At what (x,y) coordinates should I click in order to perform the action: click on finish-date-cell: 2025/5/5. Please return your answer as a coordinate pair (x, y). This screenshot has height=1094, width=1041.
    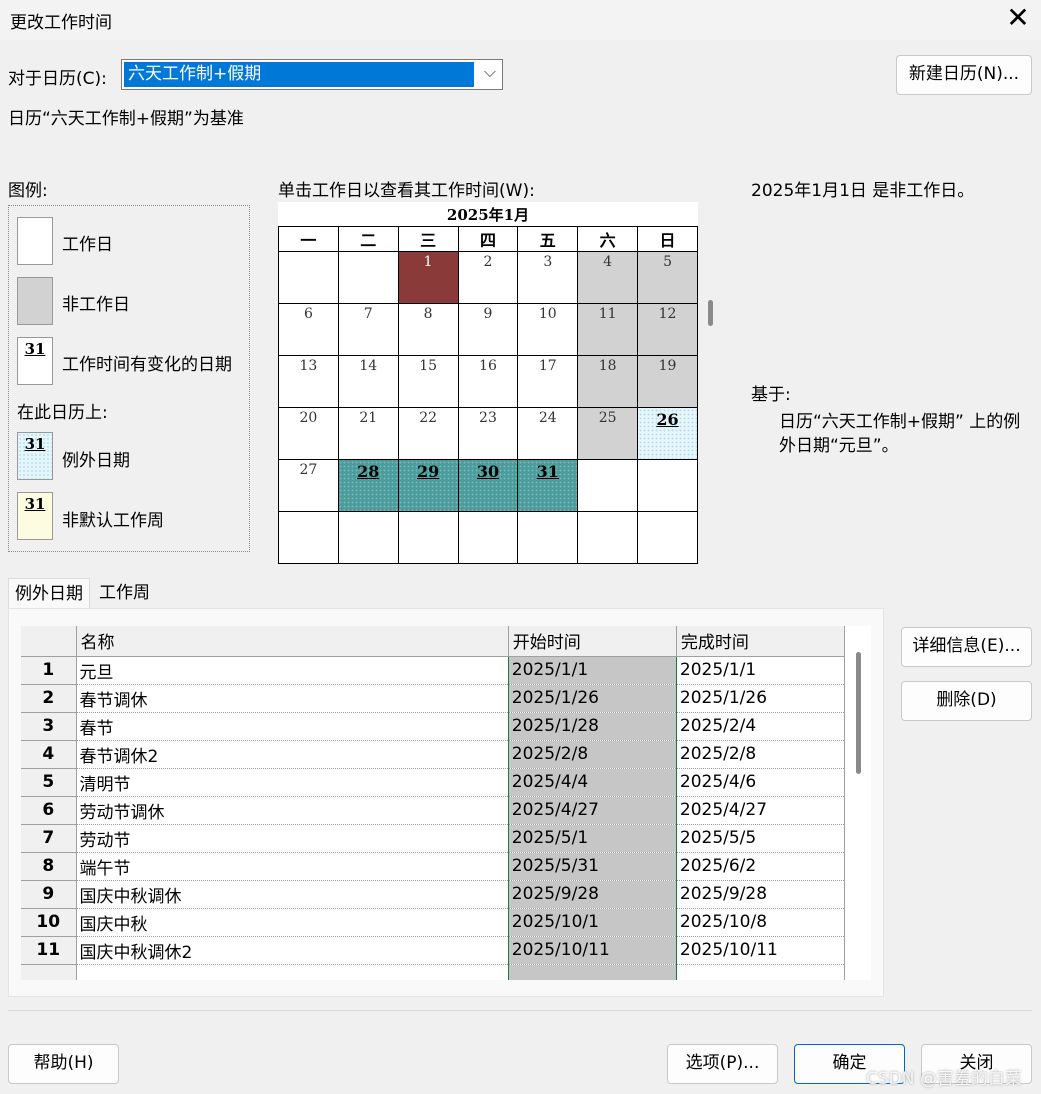
    Looking at the image, I should click on (761, 838).